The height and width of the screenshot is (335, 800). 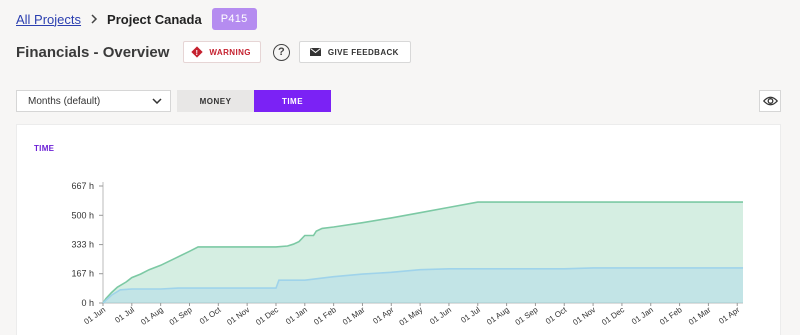 I want to click on money-toggle-button: MONEY, so click(x=215, y=101).